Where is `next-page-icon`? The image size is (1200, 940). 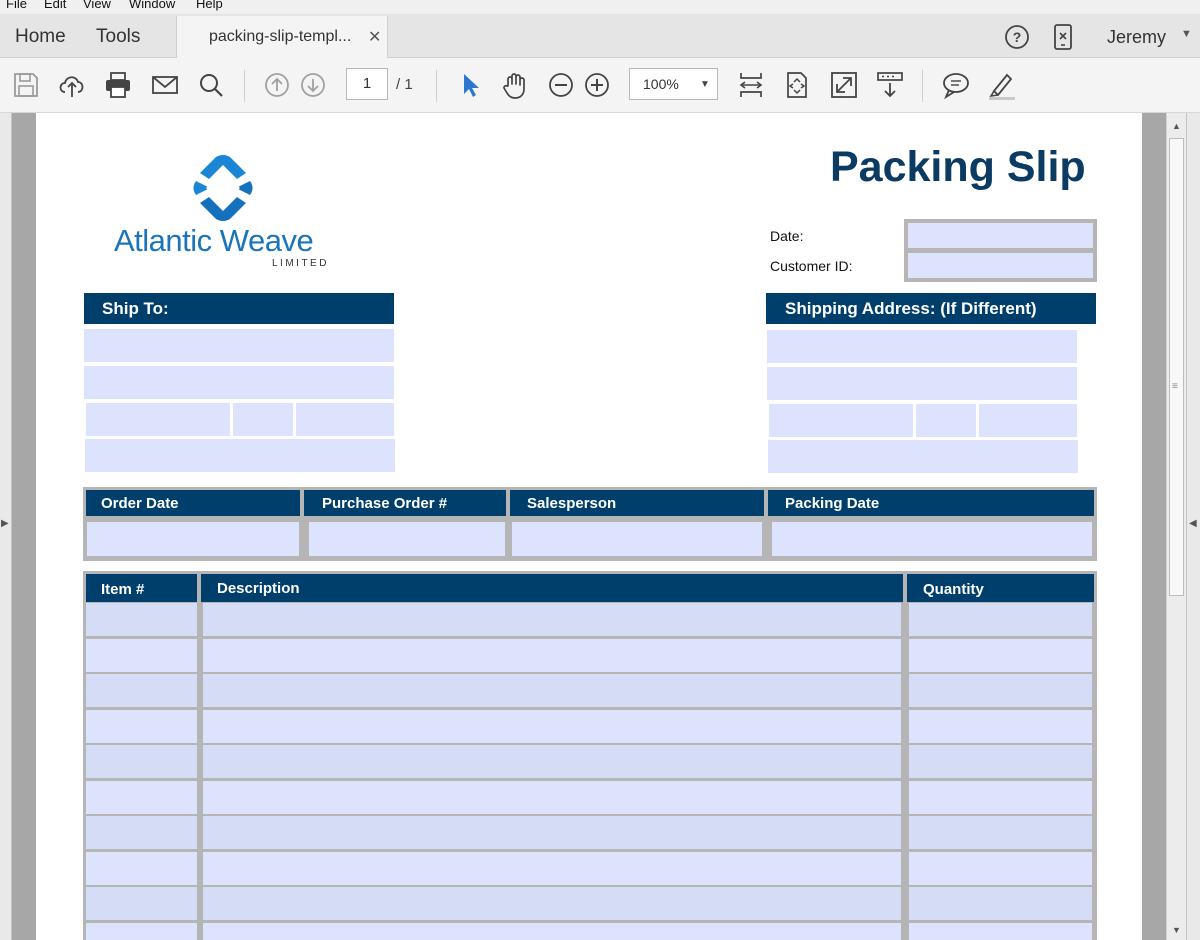 next-page-icon is located at coordinates (313, 85).